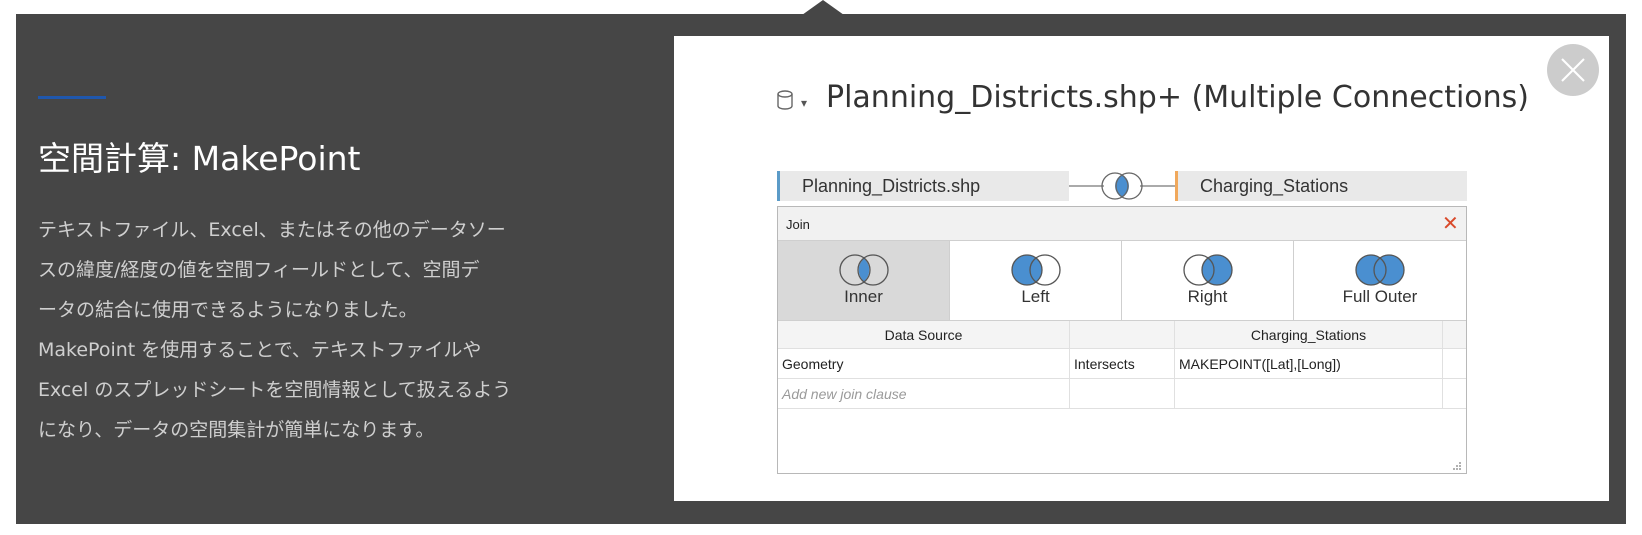 The width and height of the screenshot is (1642, 535). What do you see at coordinates (272, 230) in the screenshot?
I see `description-line: テキストファイル、Excel、またはその他のデータソー` at bounding box center [272, 230].